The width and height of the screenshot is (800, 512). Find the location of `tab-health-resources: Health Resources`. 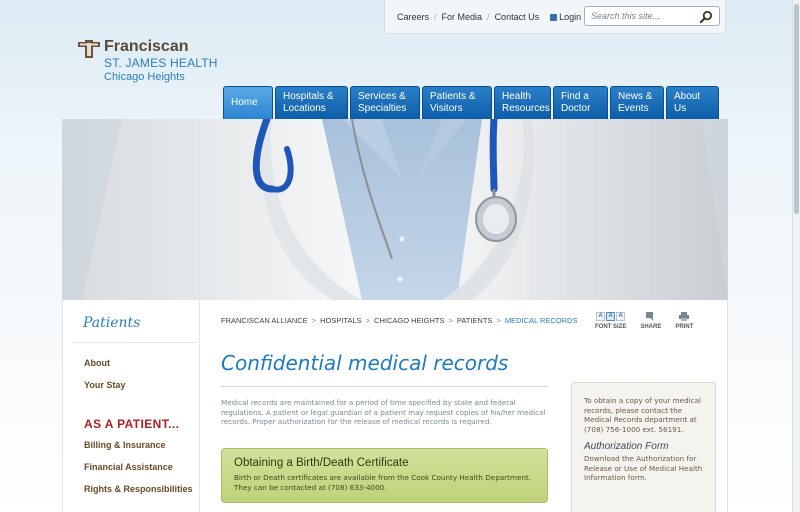

tab-health-resources: Health Resources is located at coordinates (522, 102).